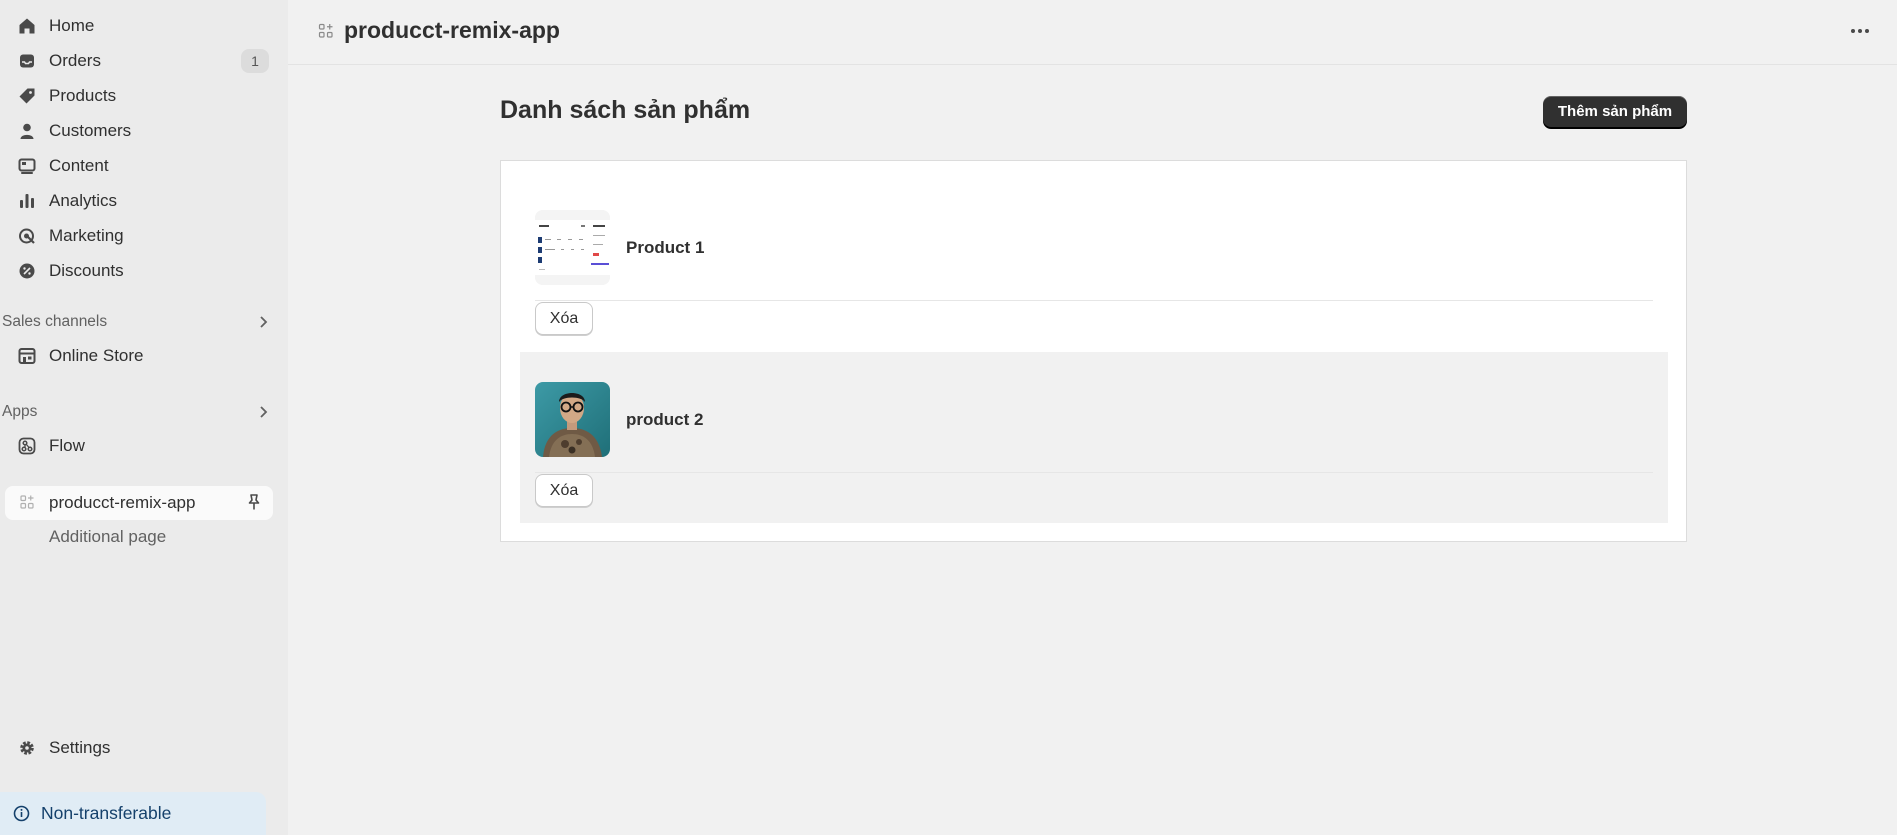 This screenshot has height=835, width=1897. I want to click on sidebar-item-label: Analytics, so click(83, 200).